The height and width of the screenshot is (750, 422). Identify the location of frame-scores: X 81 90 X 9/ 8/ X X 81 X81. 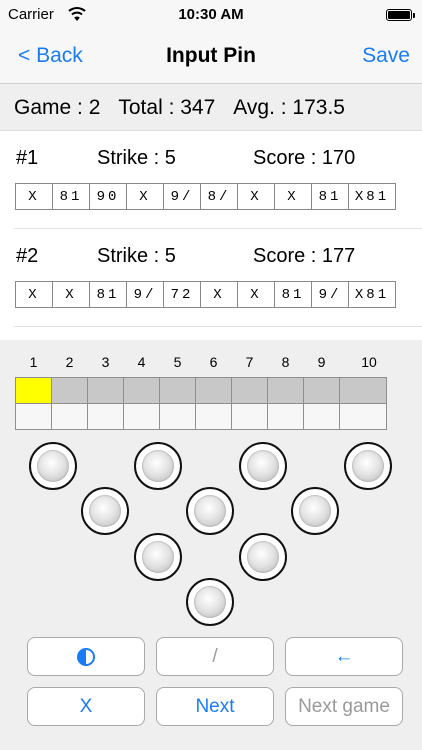
(205, 196).